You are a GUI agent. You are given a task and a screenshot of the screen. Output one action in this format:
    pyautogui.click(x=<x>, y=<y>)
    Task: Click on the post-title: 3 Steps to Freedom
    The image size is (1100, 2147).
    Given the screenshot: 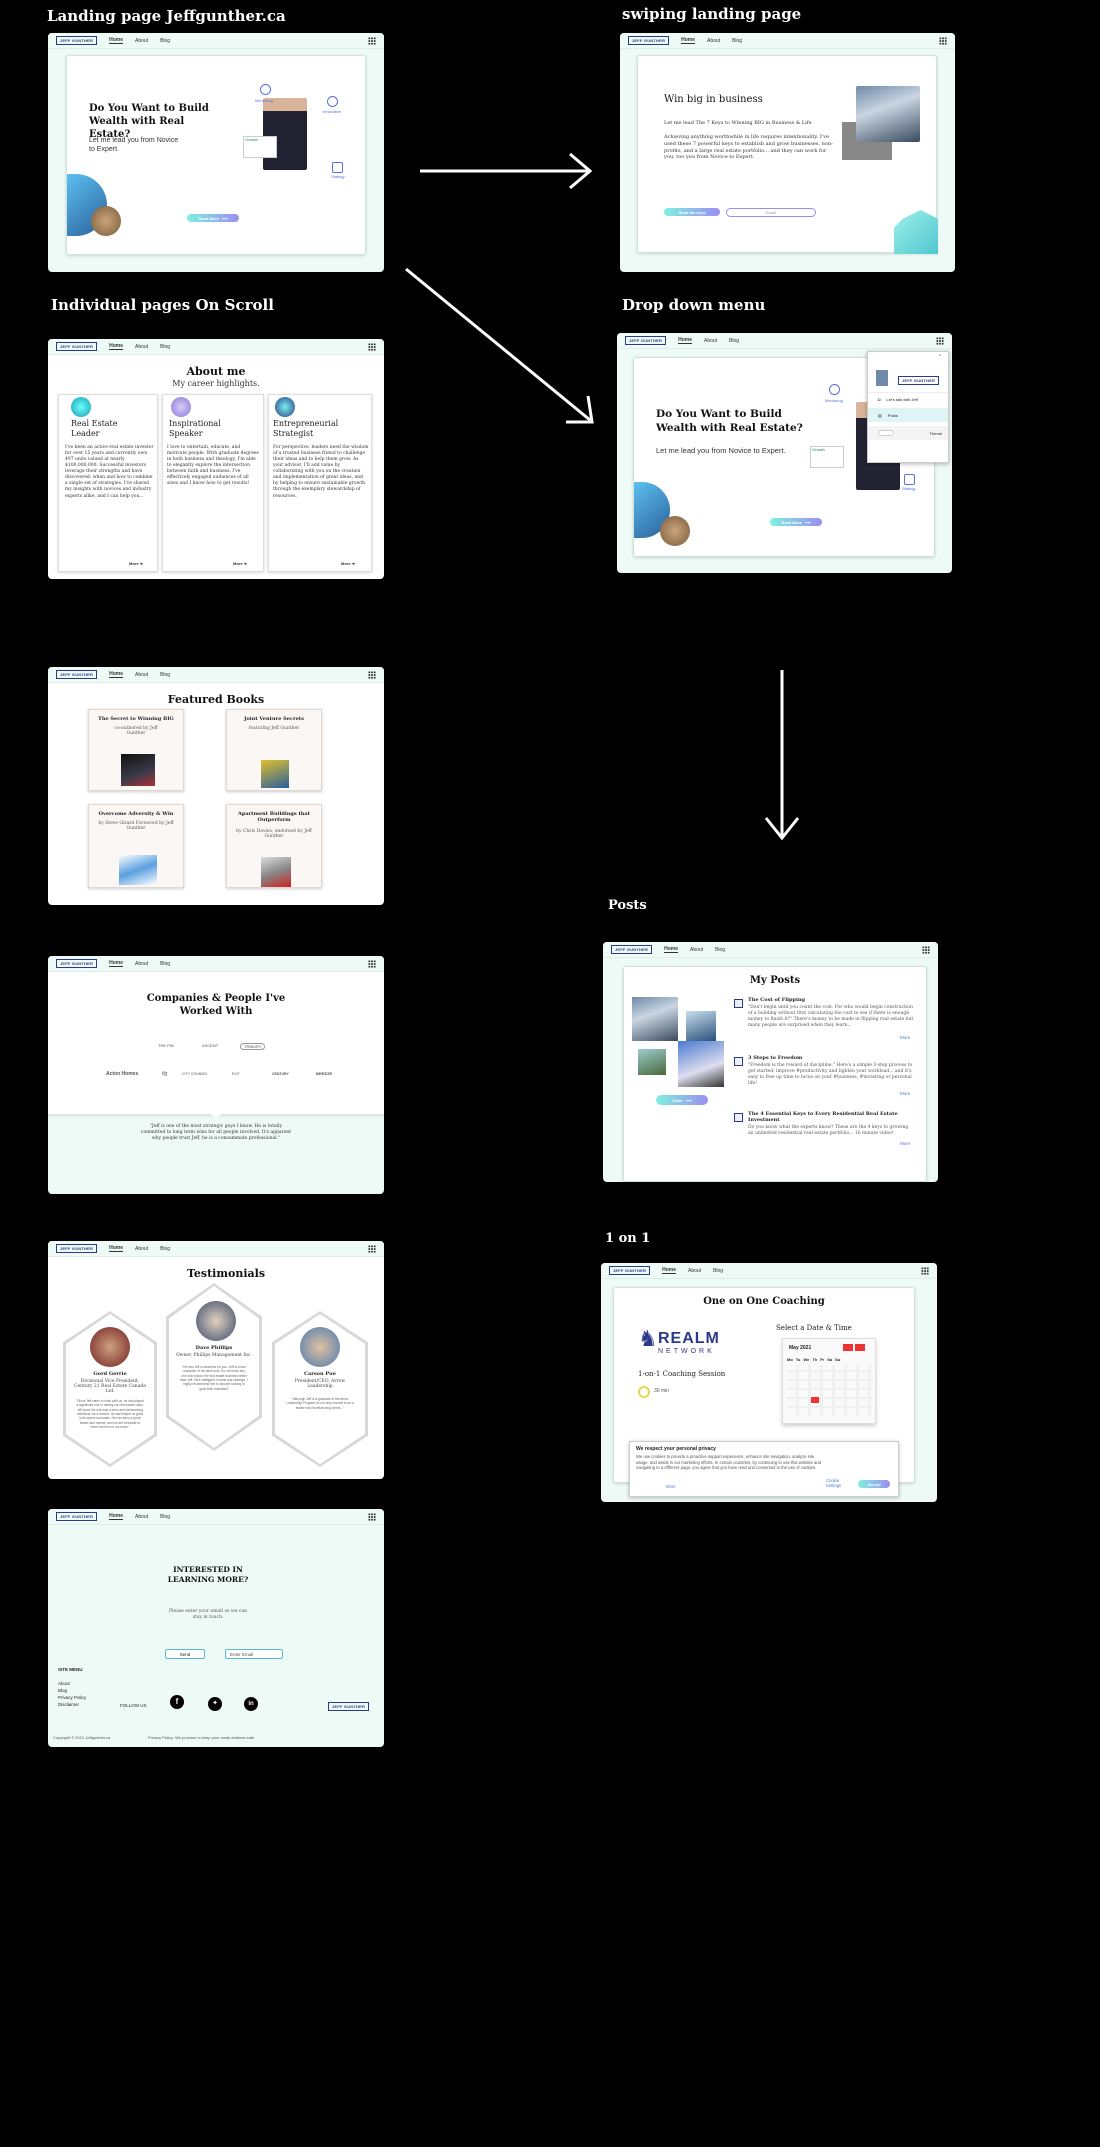 What is the action you would take?
    pyautogui.click(x=775, y=1058)
    